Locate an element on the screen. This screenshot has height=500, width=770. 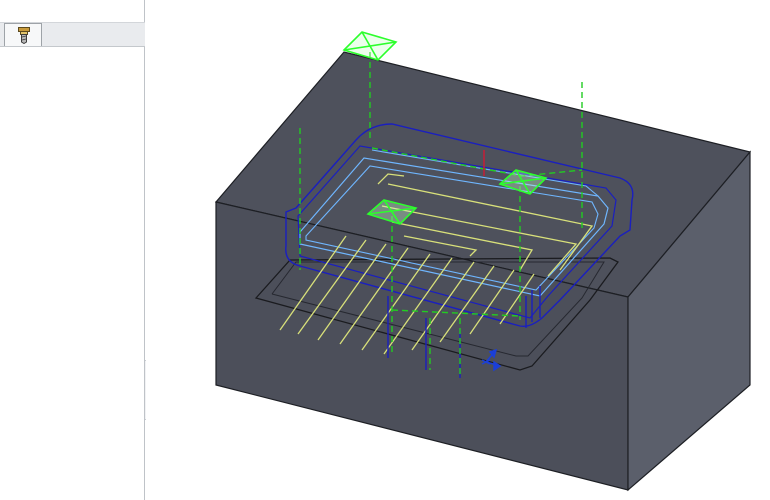
cam-tool-tab is located at coordinates (23, 34).